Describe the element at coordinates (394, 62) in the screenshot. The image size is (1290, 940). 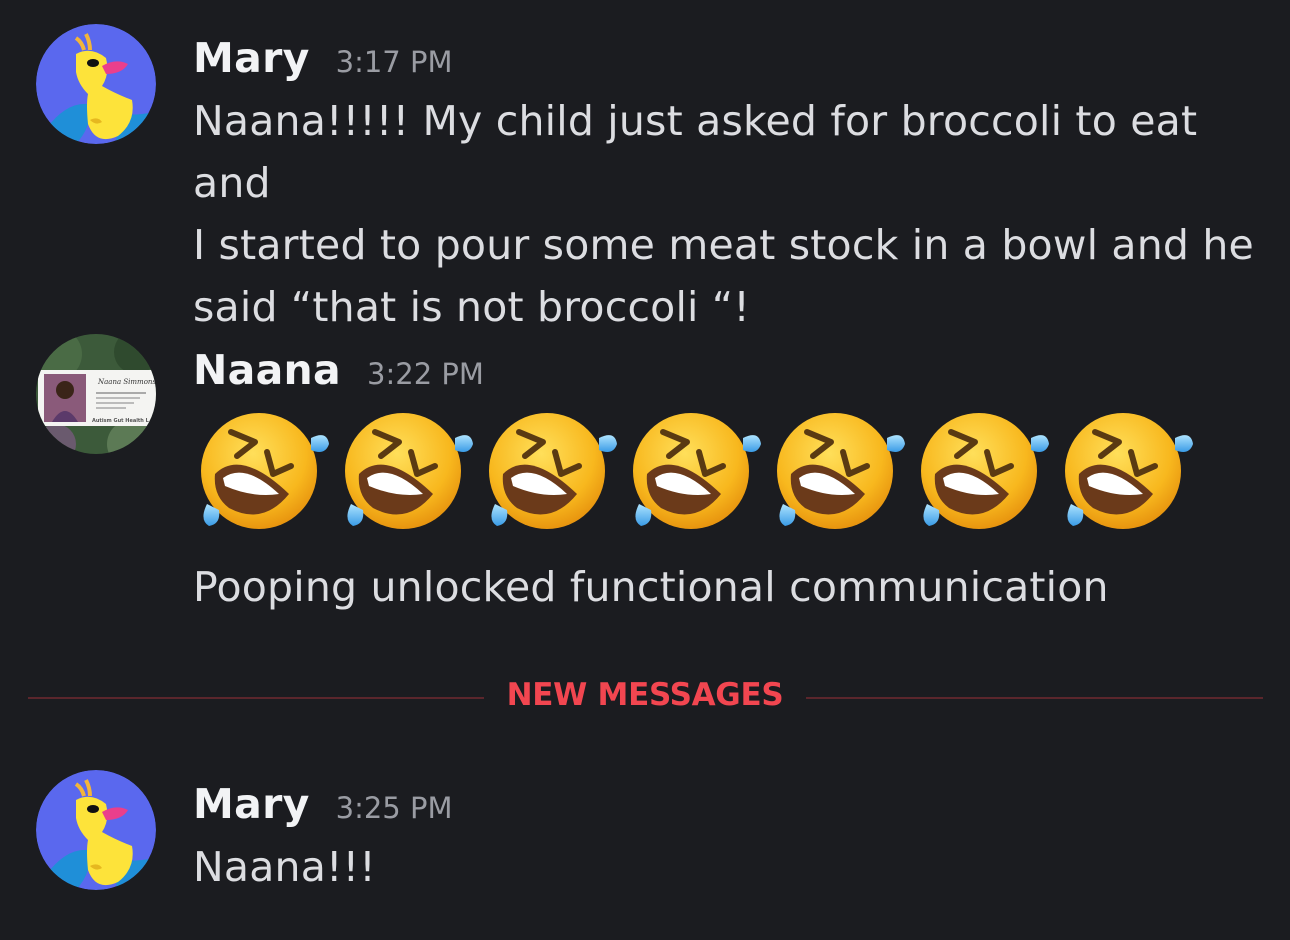
I see `timestamp: 3:17 PM` at that location.